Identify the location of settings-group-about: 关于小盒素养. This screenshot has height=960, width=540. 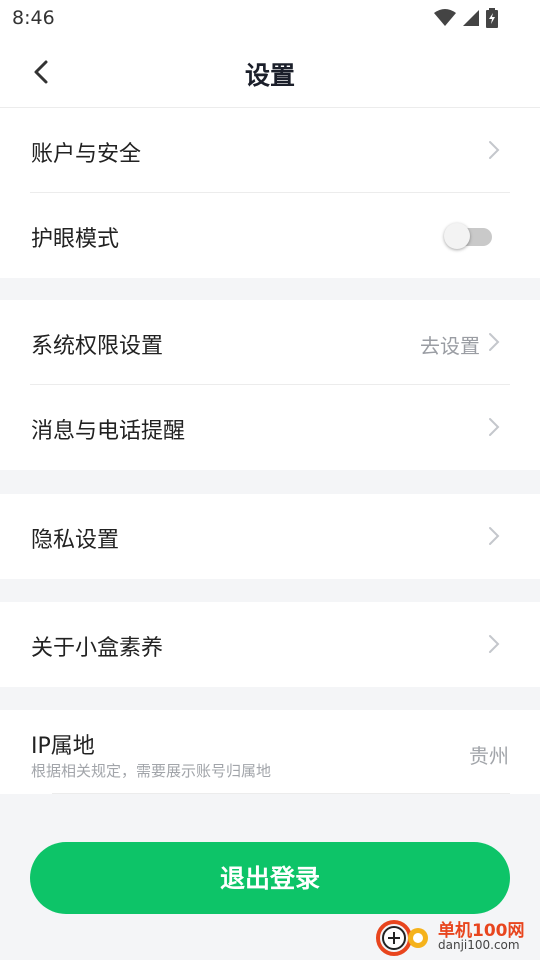
(270, 644).